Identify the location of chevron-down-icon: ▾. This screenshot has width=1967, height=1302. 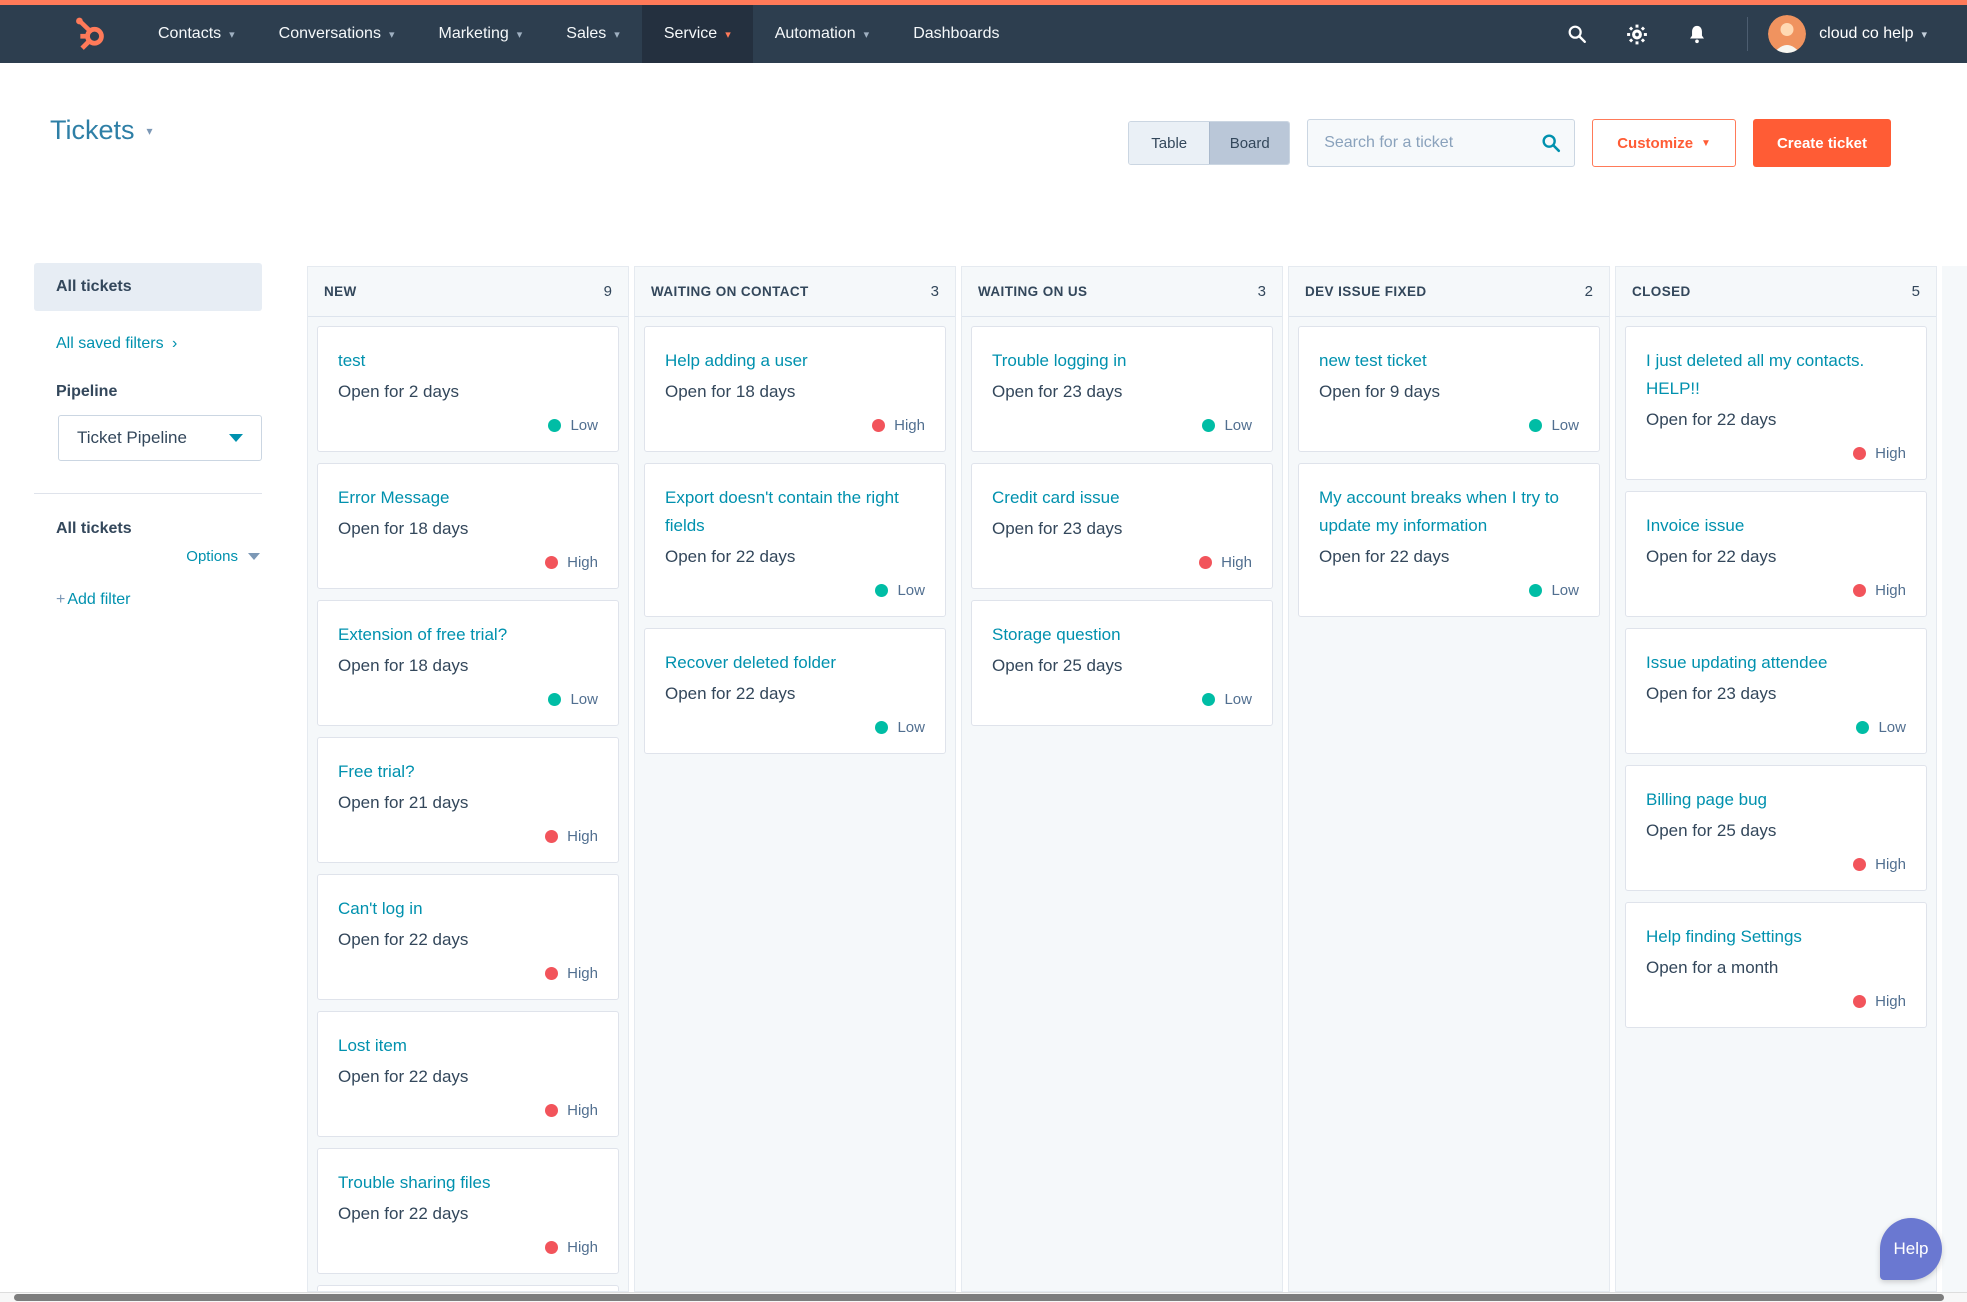
(149, 130).